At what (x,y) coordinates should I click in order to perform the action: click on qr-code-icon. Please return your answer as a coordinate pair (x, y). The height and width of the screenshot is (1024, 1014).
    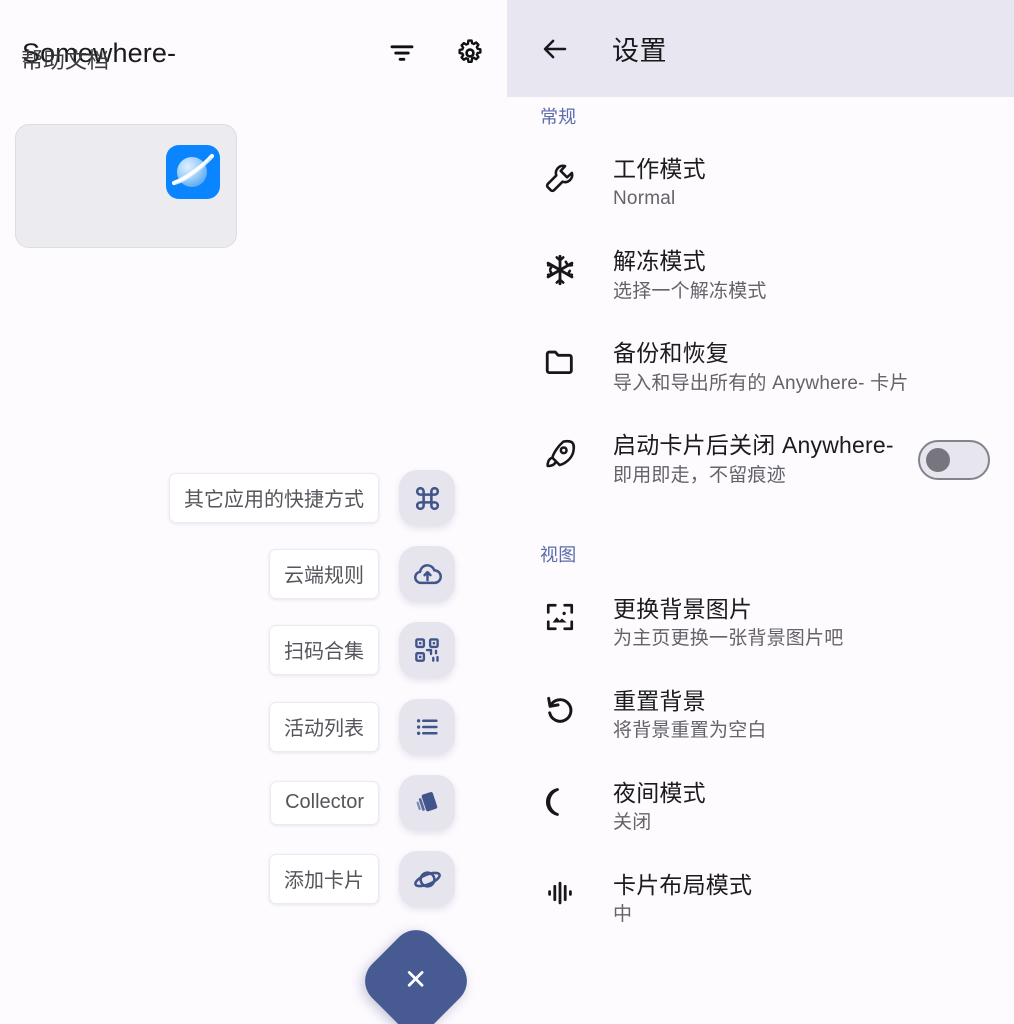
    Looking at the image, I should click on (427, 650).